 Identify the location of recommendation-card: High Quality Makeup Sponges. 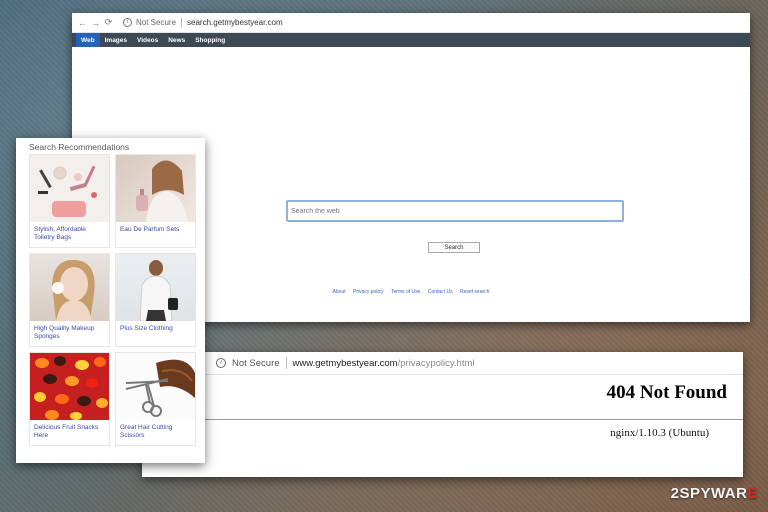
(69, 300).